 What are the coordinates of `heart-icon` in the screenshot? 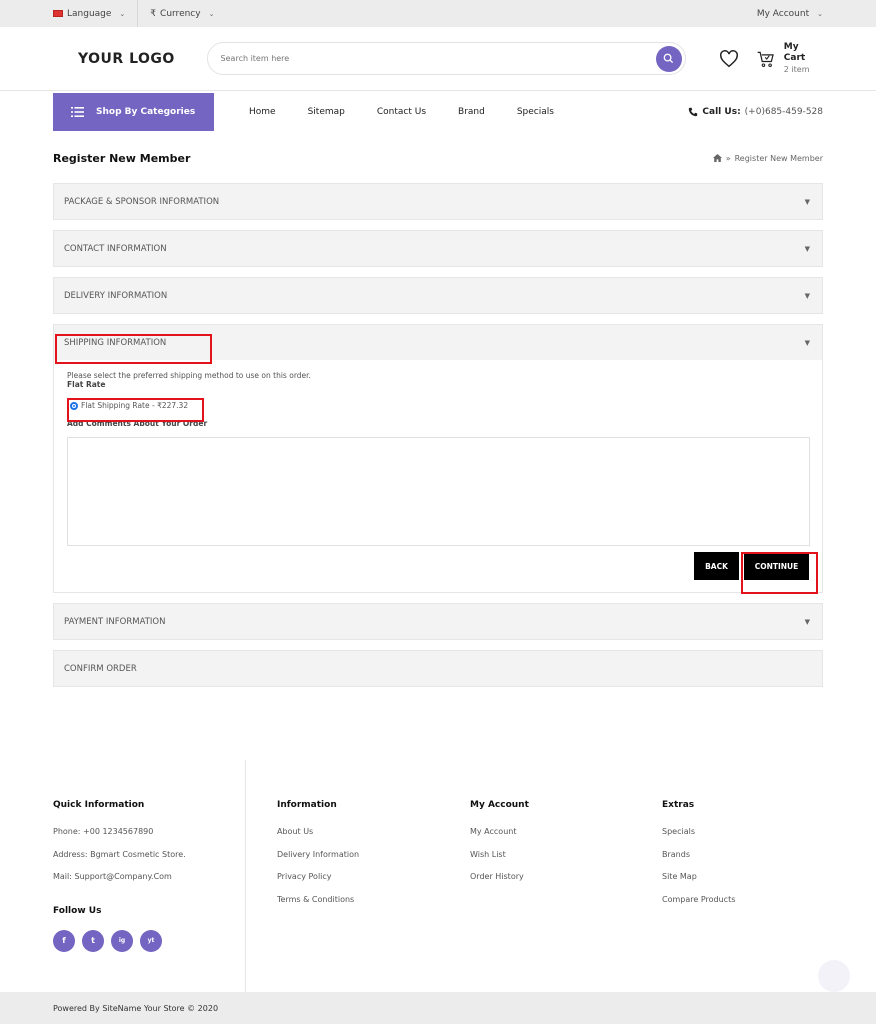 It's located at (728, 58).